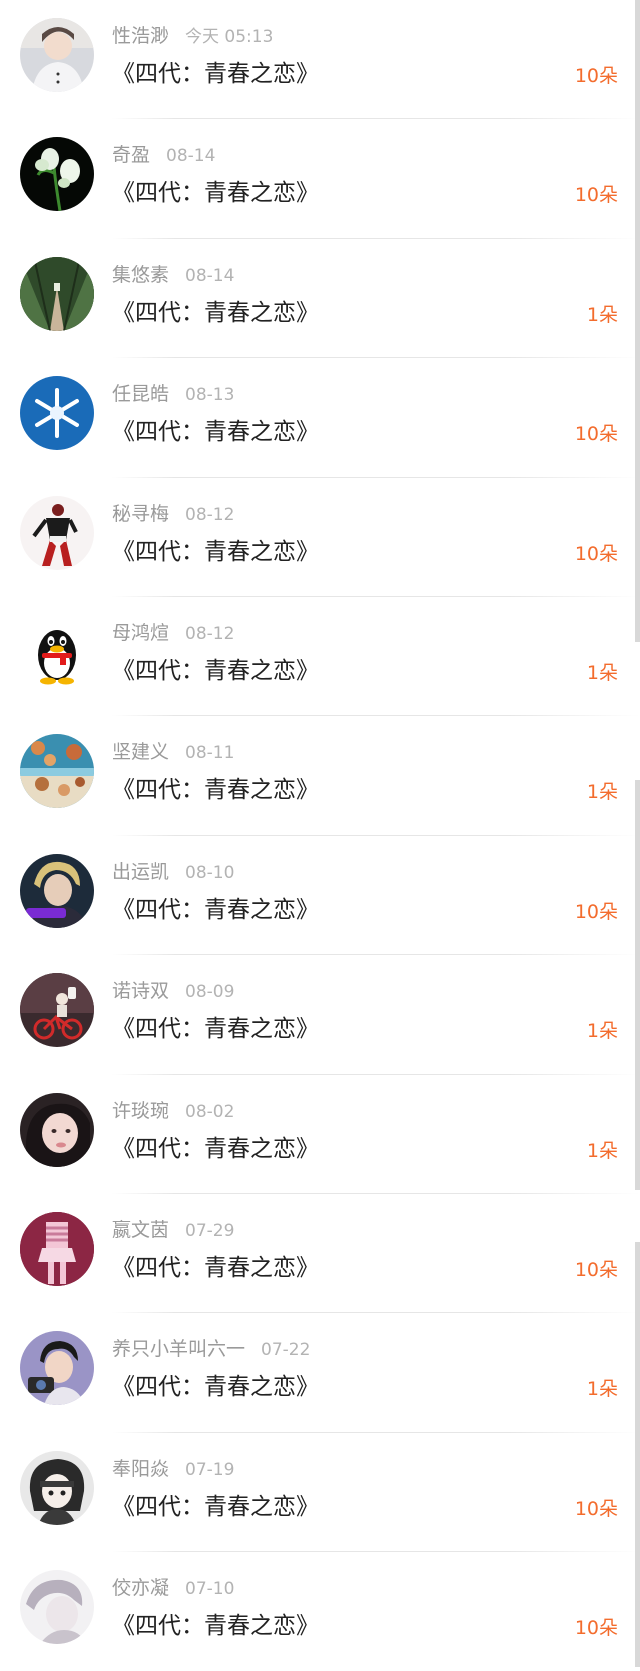 Image resolution: width=640 pixels, height=1671 pixels. What do you see at coordinates (140, 36) in the screenshot?
I see `user-name: 性浩渺` at bounding box center [140, 36].